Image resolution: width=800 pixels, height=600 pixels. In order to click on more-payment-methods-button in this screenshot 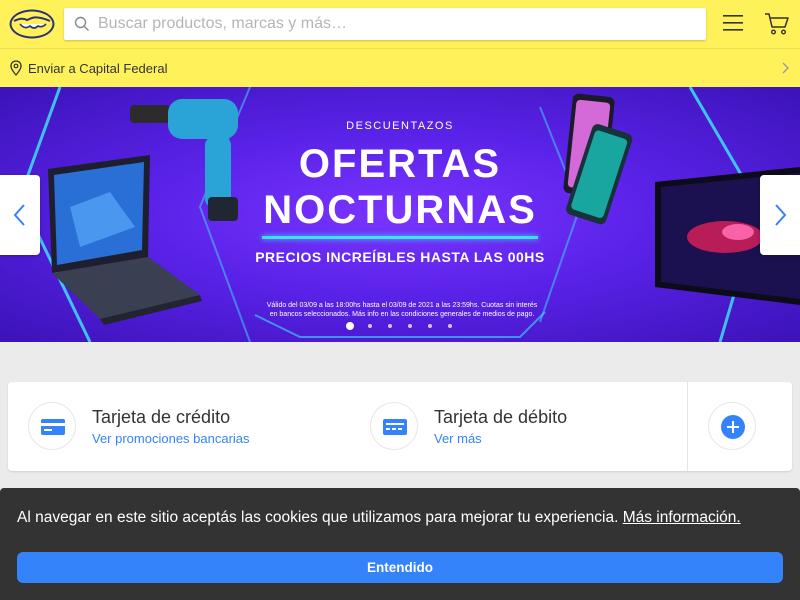, I will do `click(732, 426)`.